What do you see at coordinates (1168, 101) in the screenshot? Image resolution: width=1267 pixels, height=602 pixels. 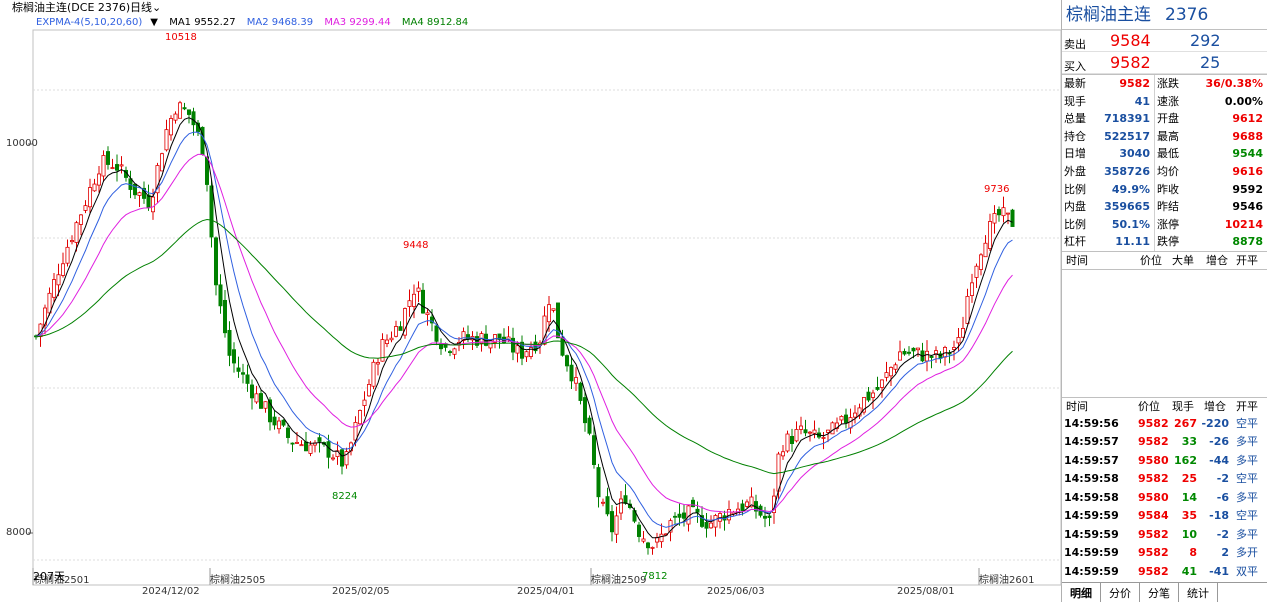 I see `stat-label: 速涨` at bounding box center [1168, 101].